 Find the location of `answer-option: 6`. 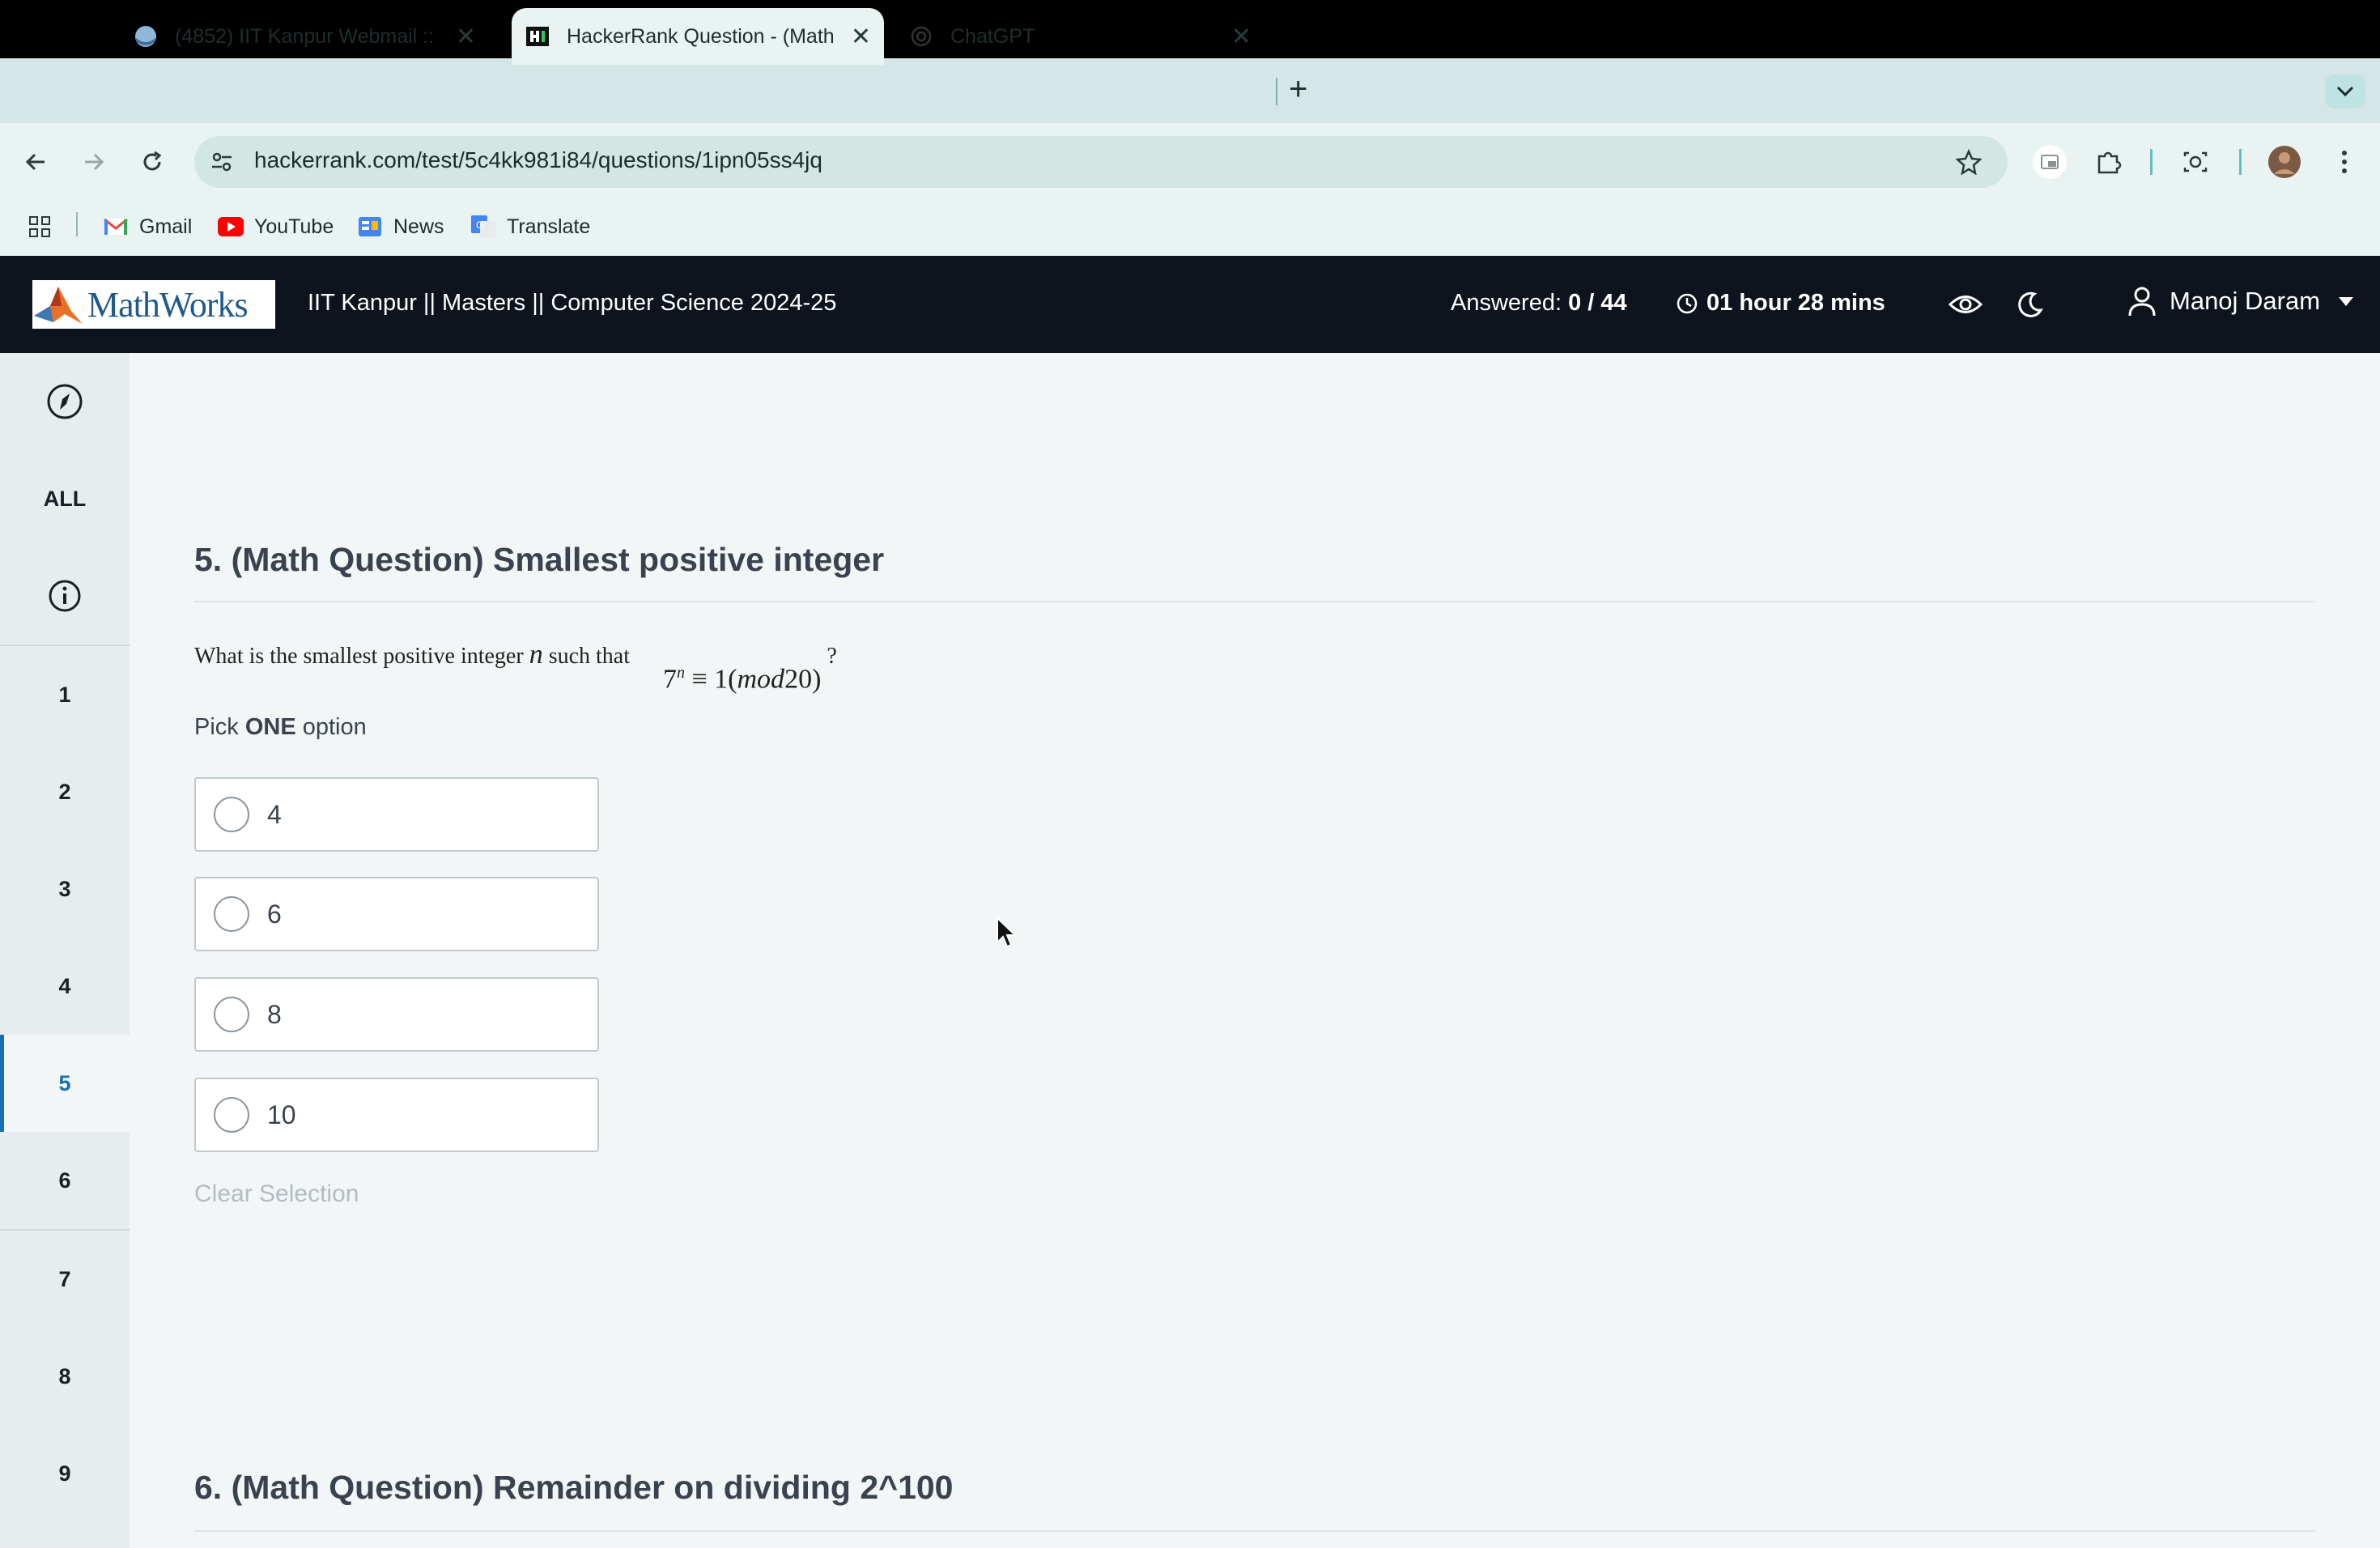

answer-option: 6 is located at coordinates (396, 914).